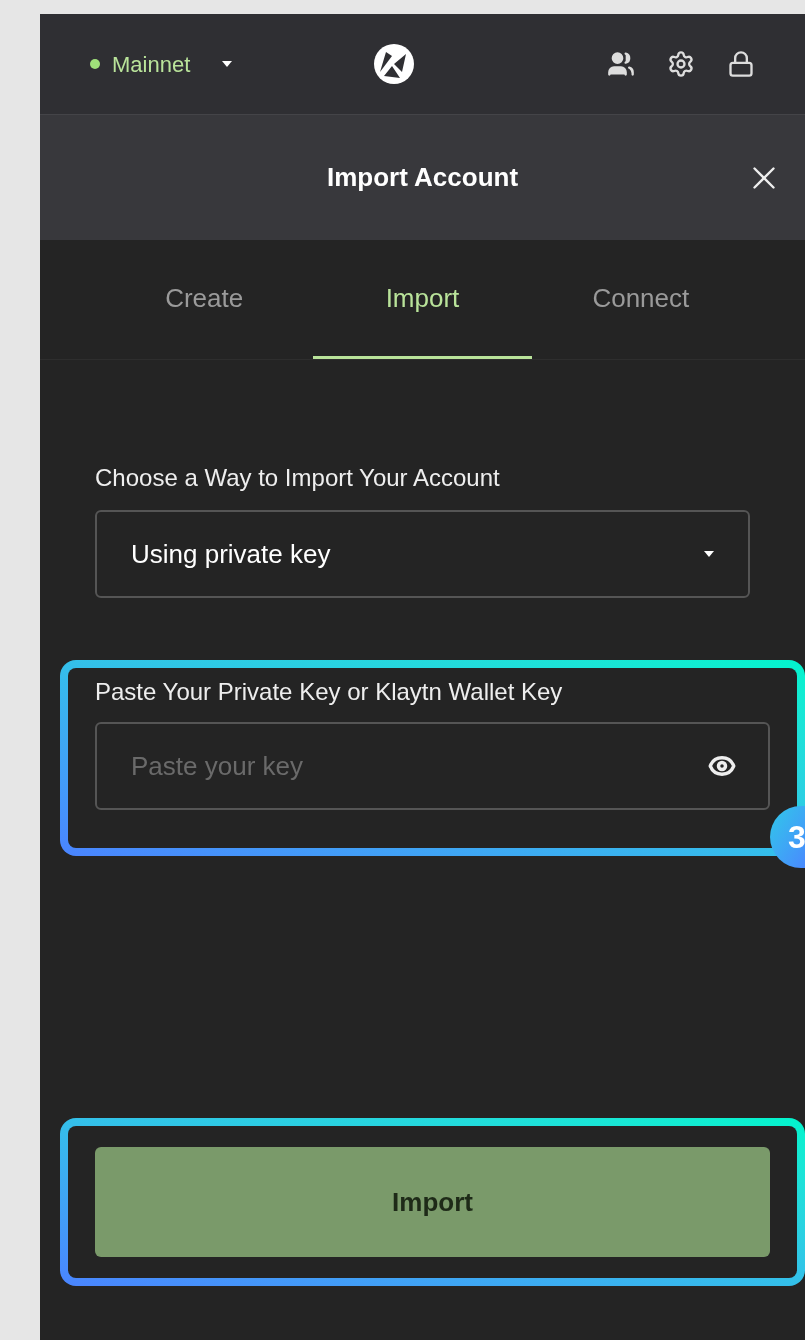 This screenshot has height=1340, width=805. Describe the element at coordinates (394, 64) in the screenshot. I see `logo-icon` at that location.